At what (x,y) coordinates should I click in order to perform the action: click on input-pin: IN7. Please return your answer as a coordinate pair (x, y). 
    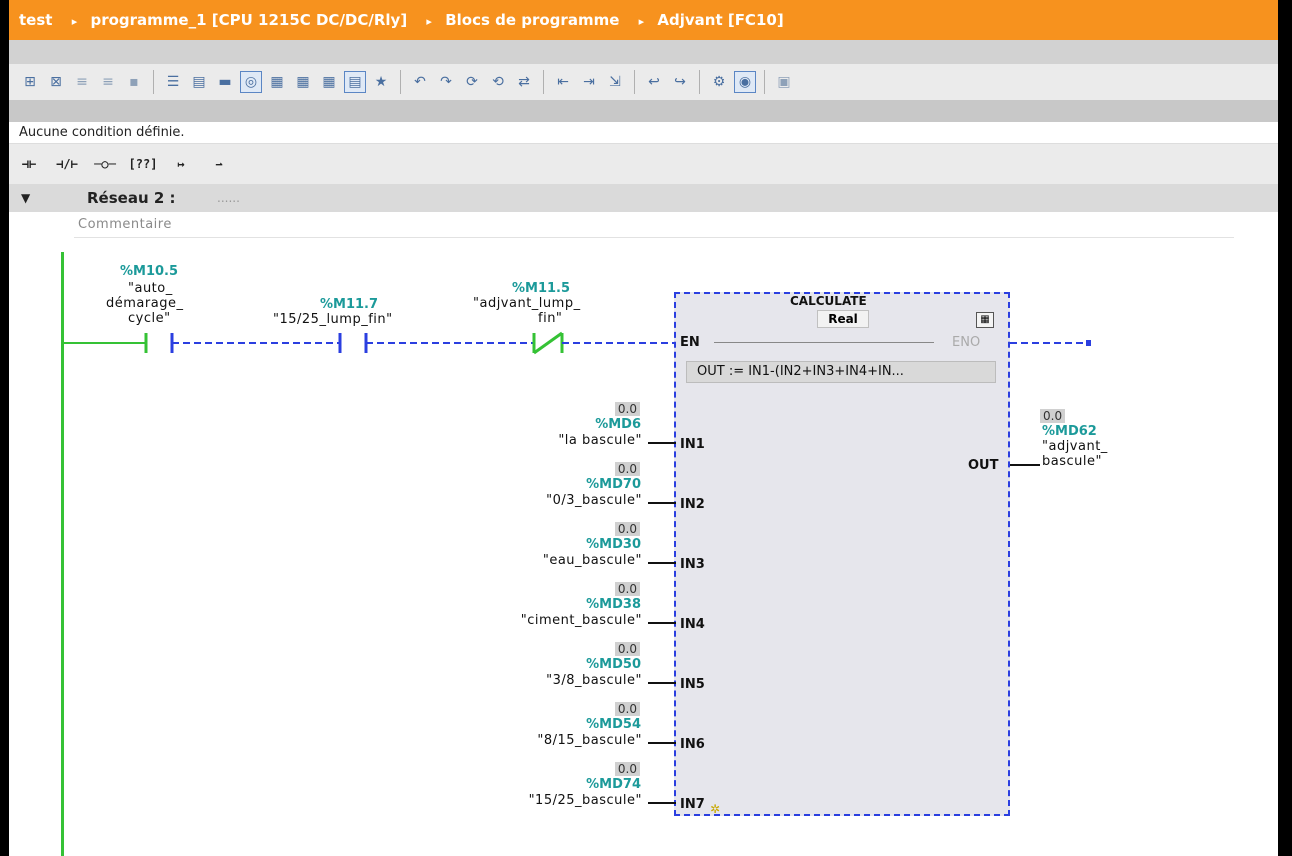
    Looking at the image, I should click on (692, 804).